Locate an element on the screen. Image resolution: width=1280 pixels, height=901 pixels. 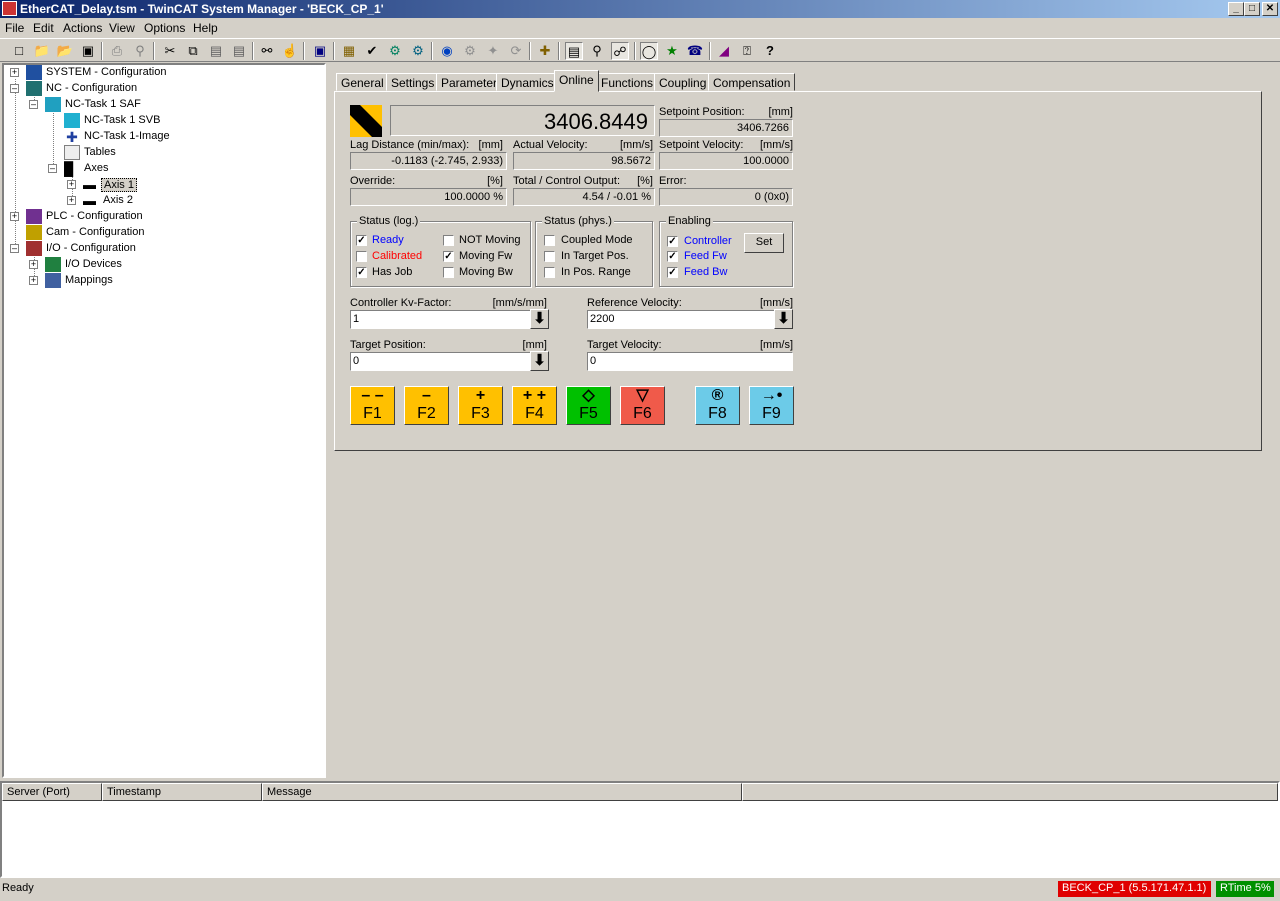
free-run-icon: ⟳ is located at coordinates (516, 51).